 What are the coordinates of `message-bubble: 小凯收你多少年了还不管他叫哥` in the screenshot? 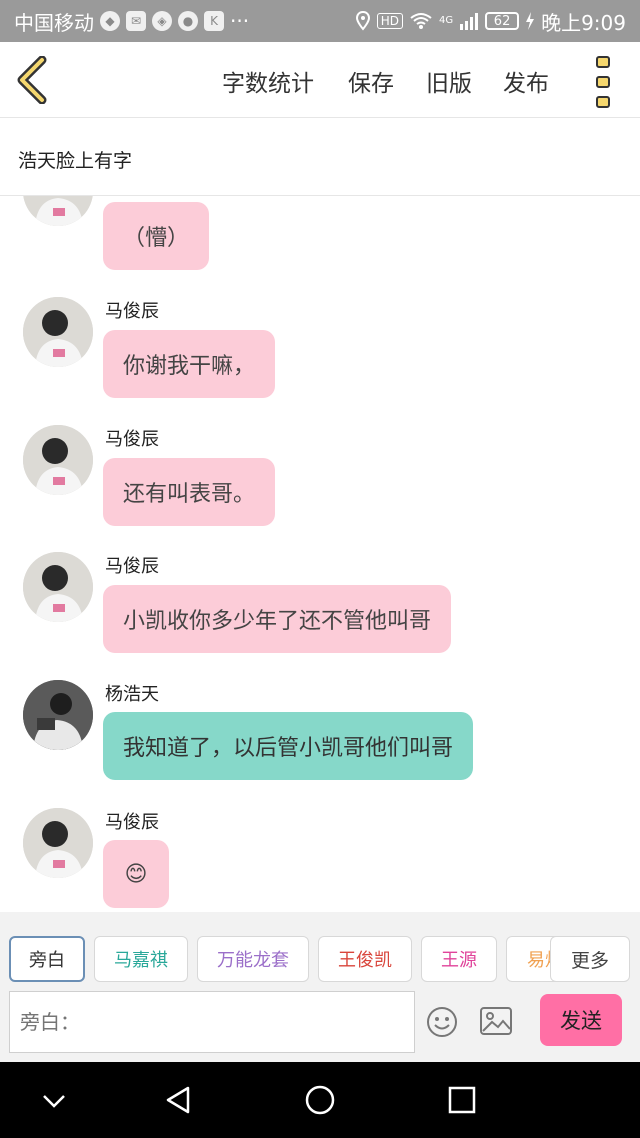 It's located at (277, 619).